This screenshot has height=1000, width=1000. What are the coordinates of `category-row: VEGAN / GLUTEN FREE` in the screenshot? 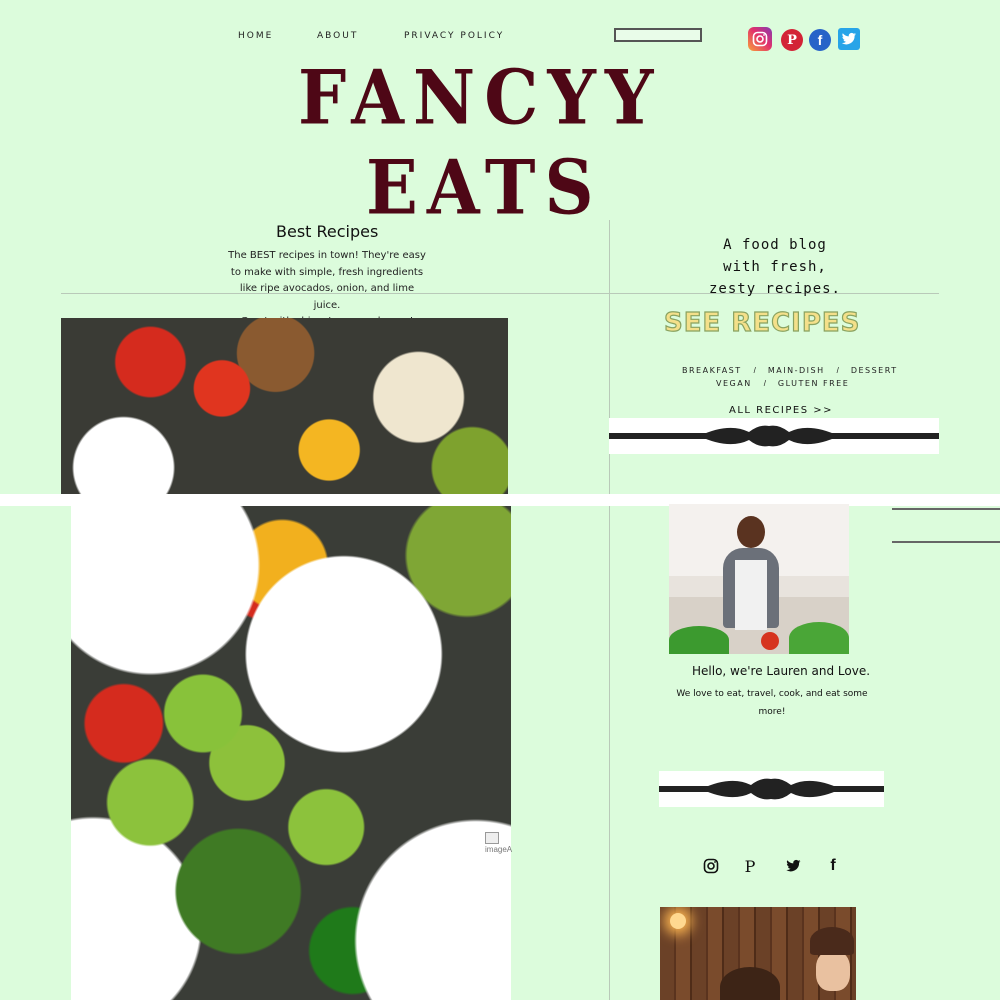 It's located at (782, 383).